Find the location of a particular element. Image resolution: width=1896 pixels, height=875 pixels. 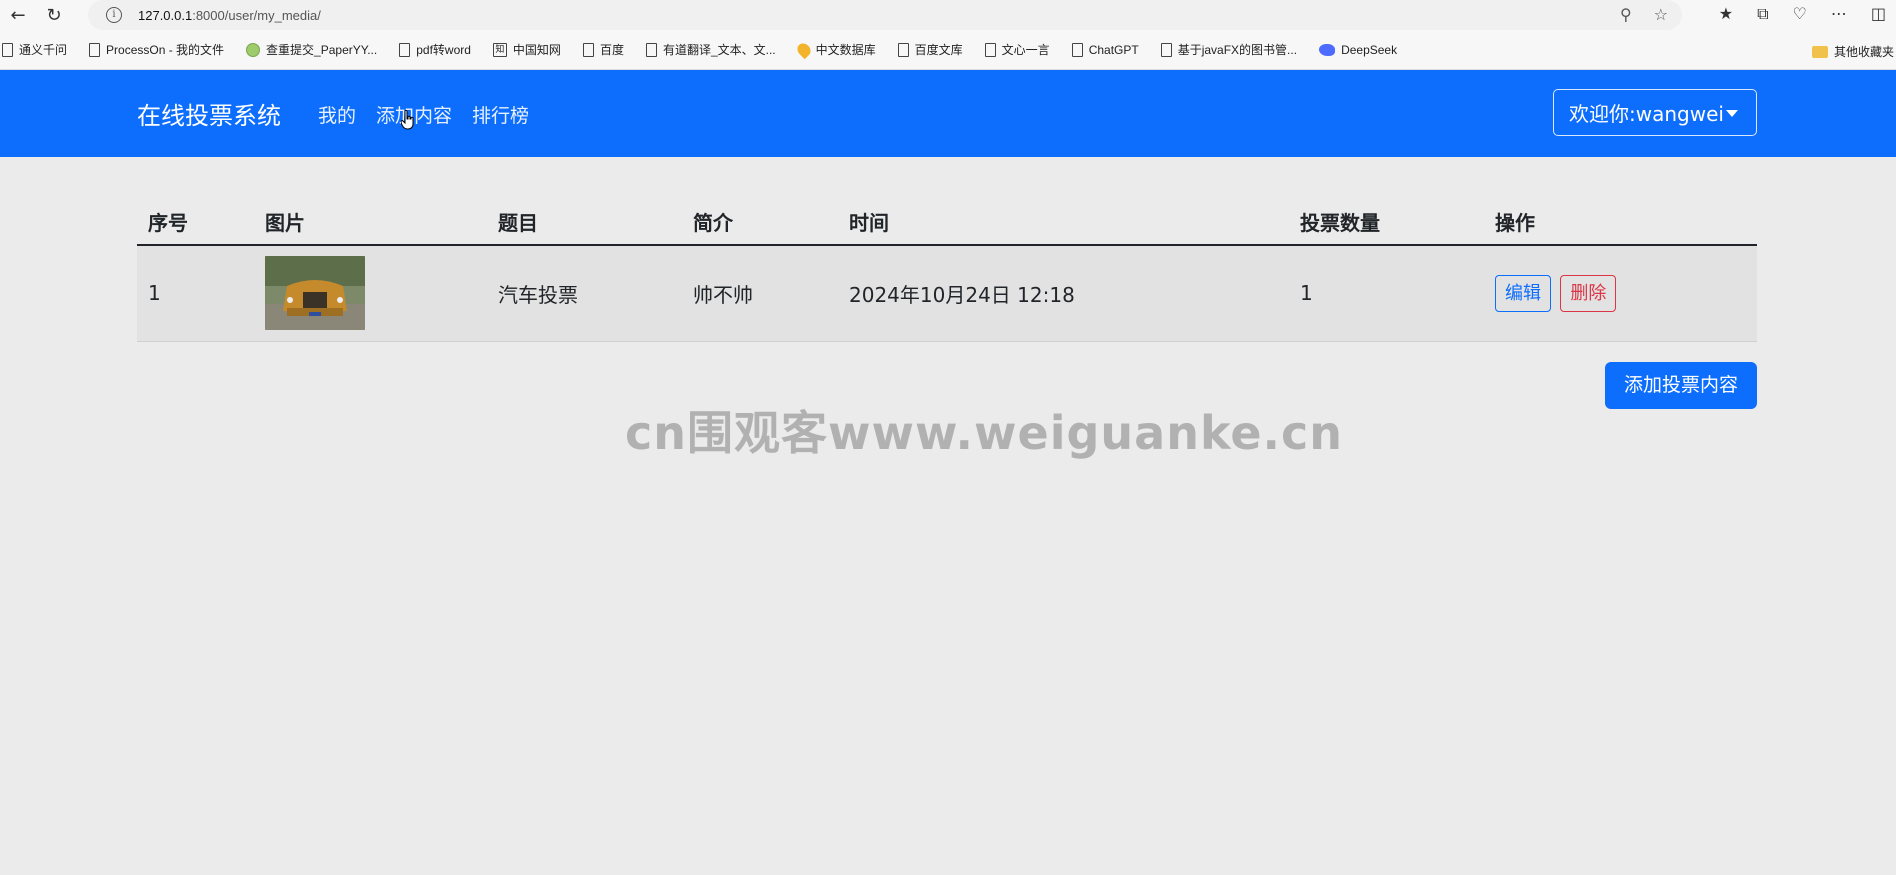

user-dropdown: 欢迎你:wangwei is located at coordinates (1655, 112).